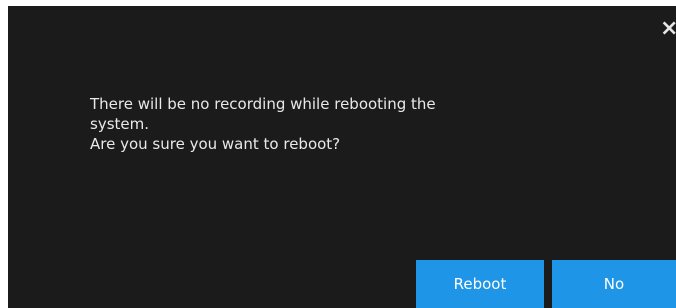 The height and width of the screenshot is (308, 676). I want to click on reboot-button: Reboot, so click(480, 284).